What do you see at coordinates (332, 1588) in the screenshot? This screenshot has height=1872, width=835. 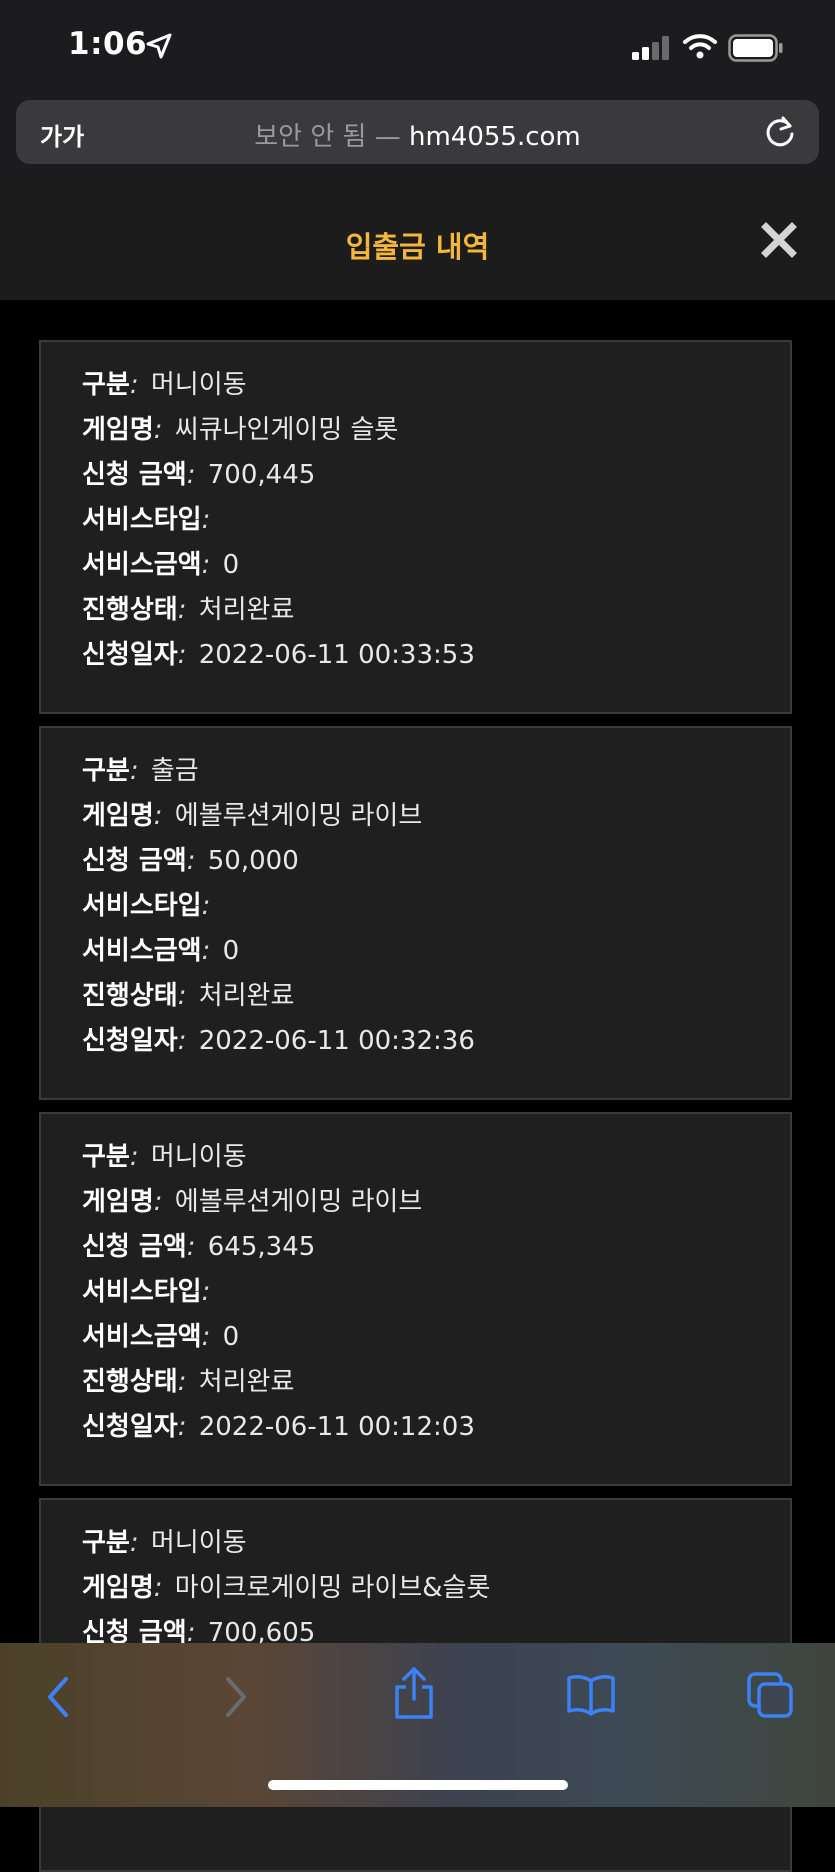 I see `game-name-value: 마이크로게이밍 라이브&슬롯` at bounding box center [332, 1588].